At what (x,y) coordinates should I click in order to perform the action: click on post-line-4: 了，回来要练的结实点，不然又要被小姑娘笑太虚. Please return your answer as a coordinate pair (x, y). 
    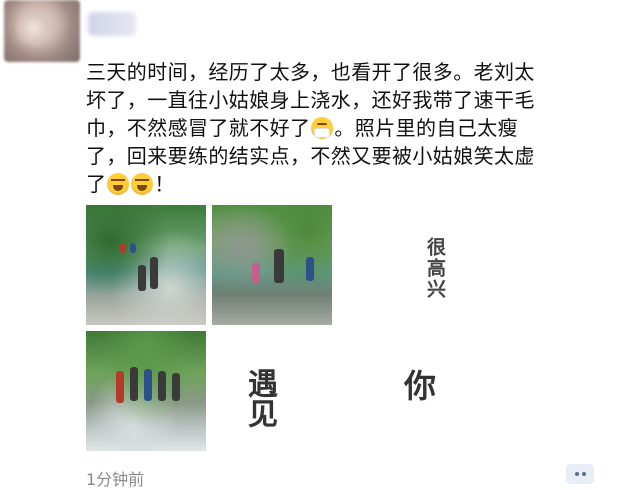
    Looking at the image, I should click on (310, 156).